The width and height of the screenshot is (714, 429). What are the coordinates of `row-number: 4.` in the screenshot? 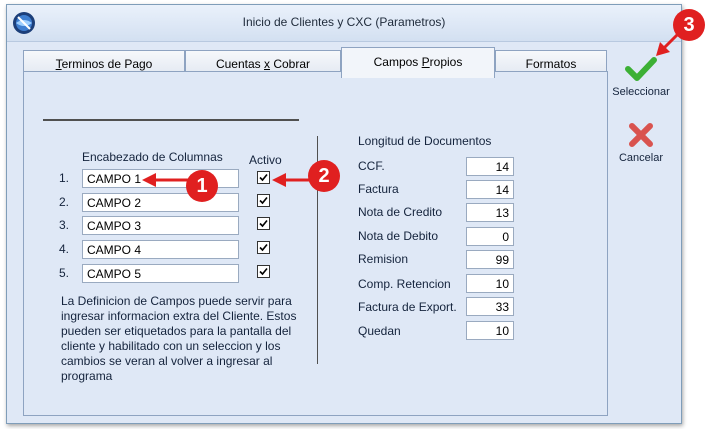 It's located at (64, 249).